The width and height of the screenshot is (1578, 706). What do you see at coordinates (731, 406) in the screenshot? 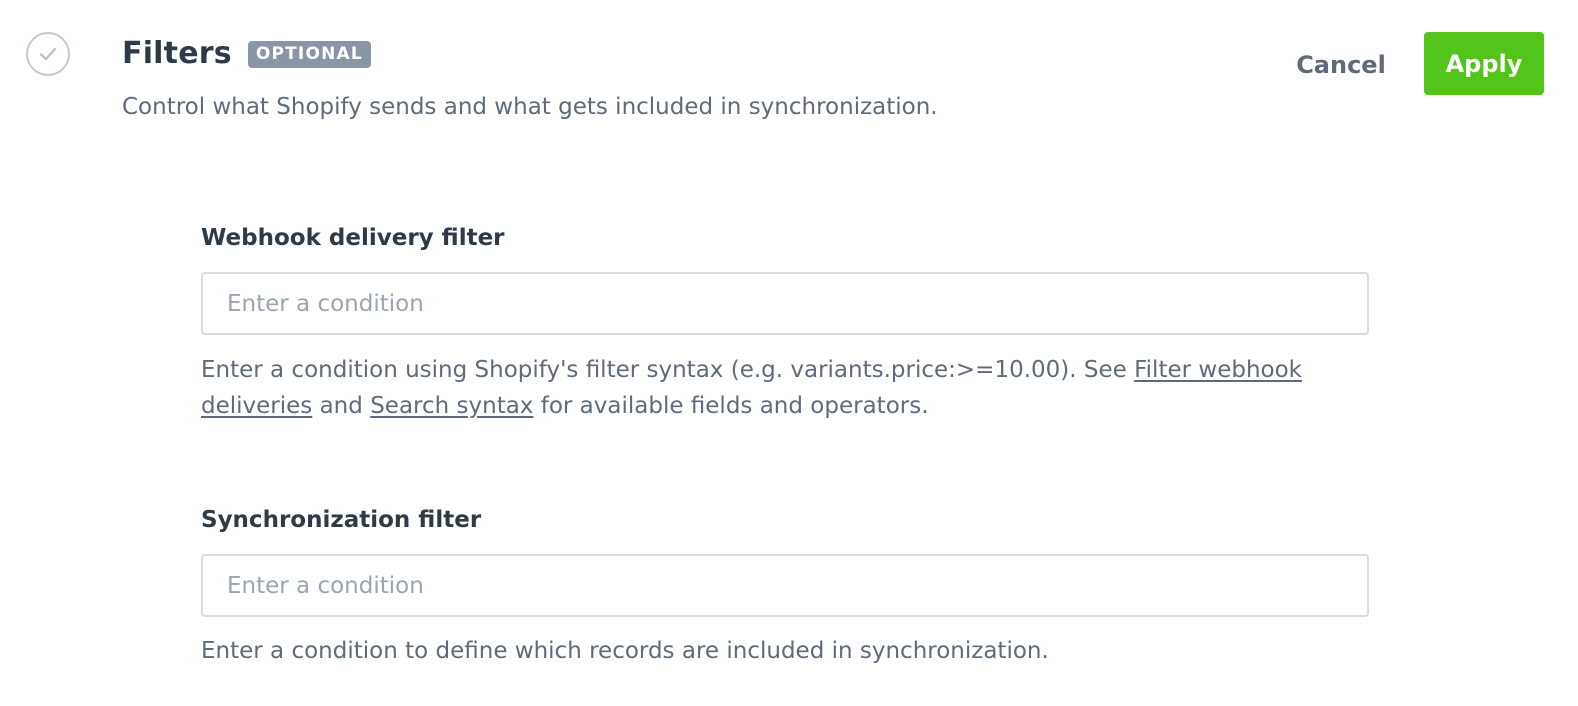
I see `webhook-help-suffix: for available fields and operators.` at bounding box center [731, 406].